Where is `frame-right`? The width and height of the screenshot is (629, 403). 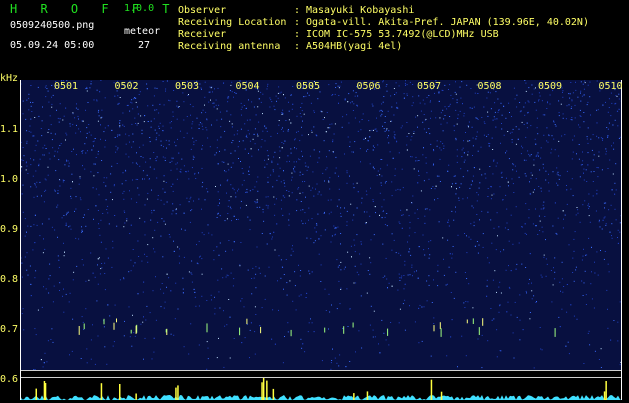
frame-right is located at coordinates (621, 240).